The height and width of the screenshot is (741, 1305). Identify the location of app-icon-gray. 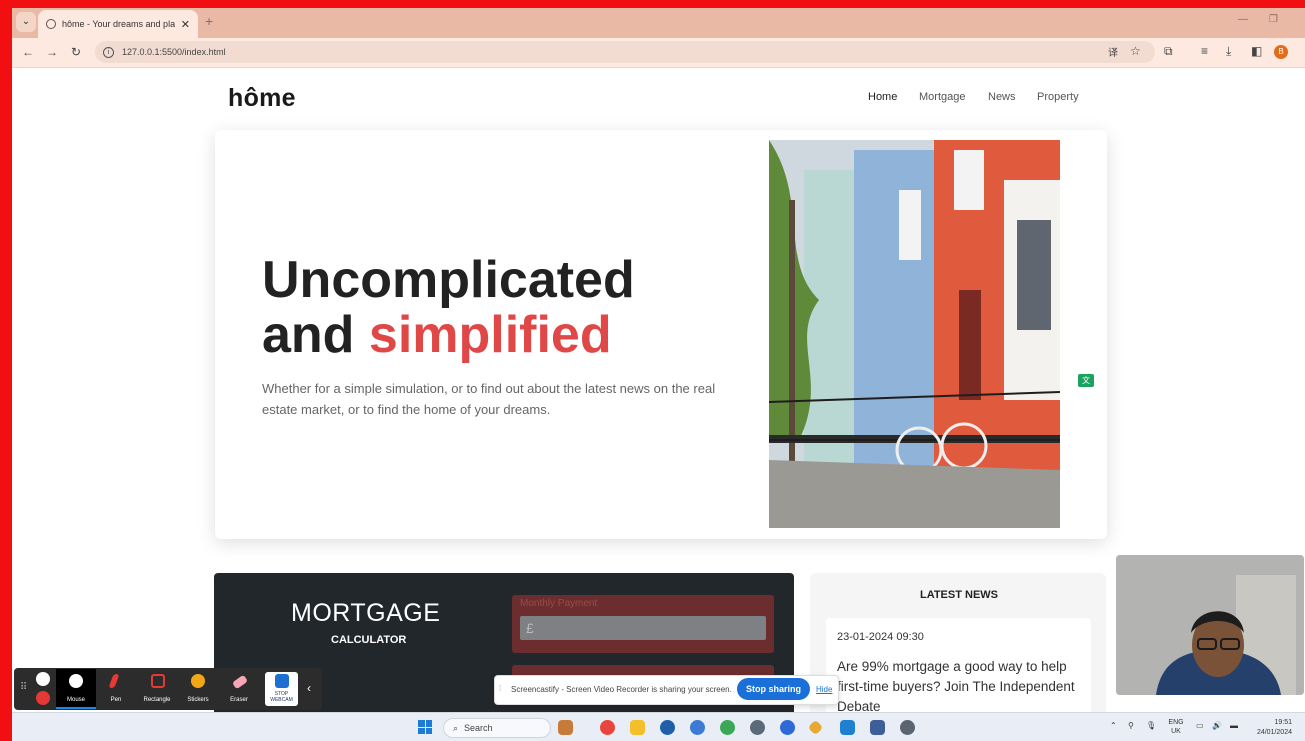
(757, 727).